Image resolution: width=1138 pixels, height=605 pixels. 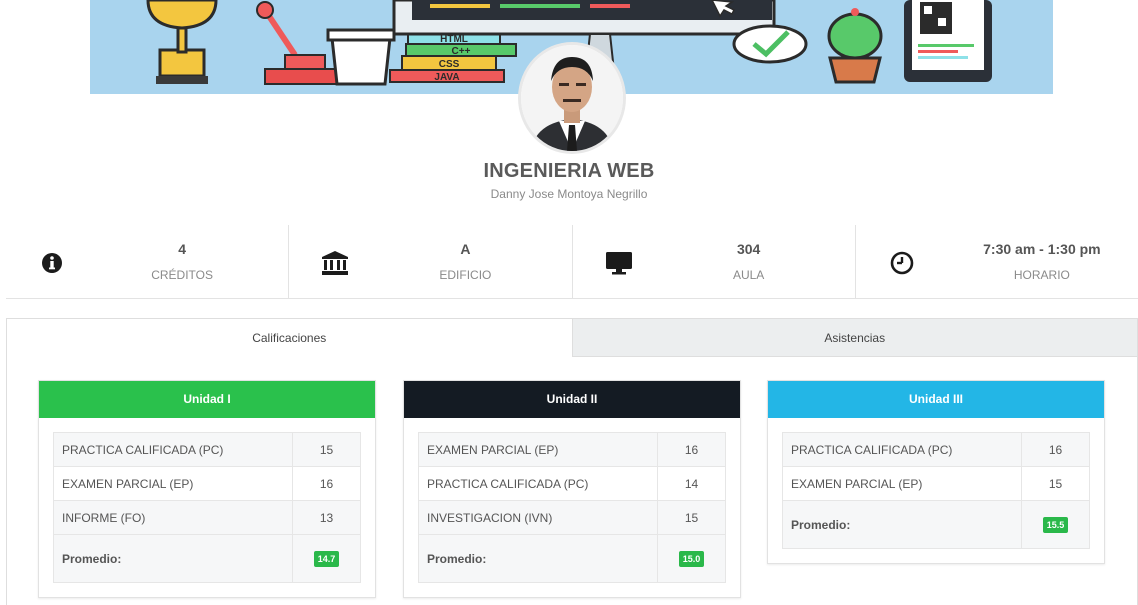 I want to click on average-cell: 15.0, so click(x=691, y=558).